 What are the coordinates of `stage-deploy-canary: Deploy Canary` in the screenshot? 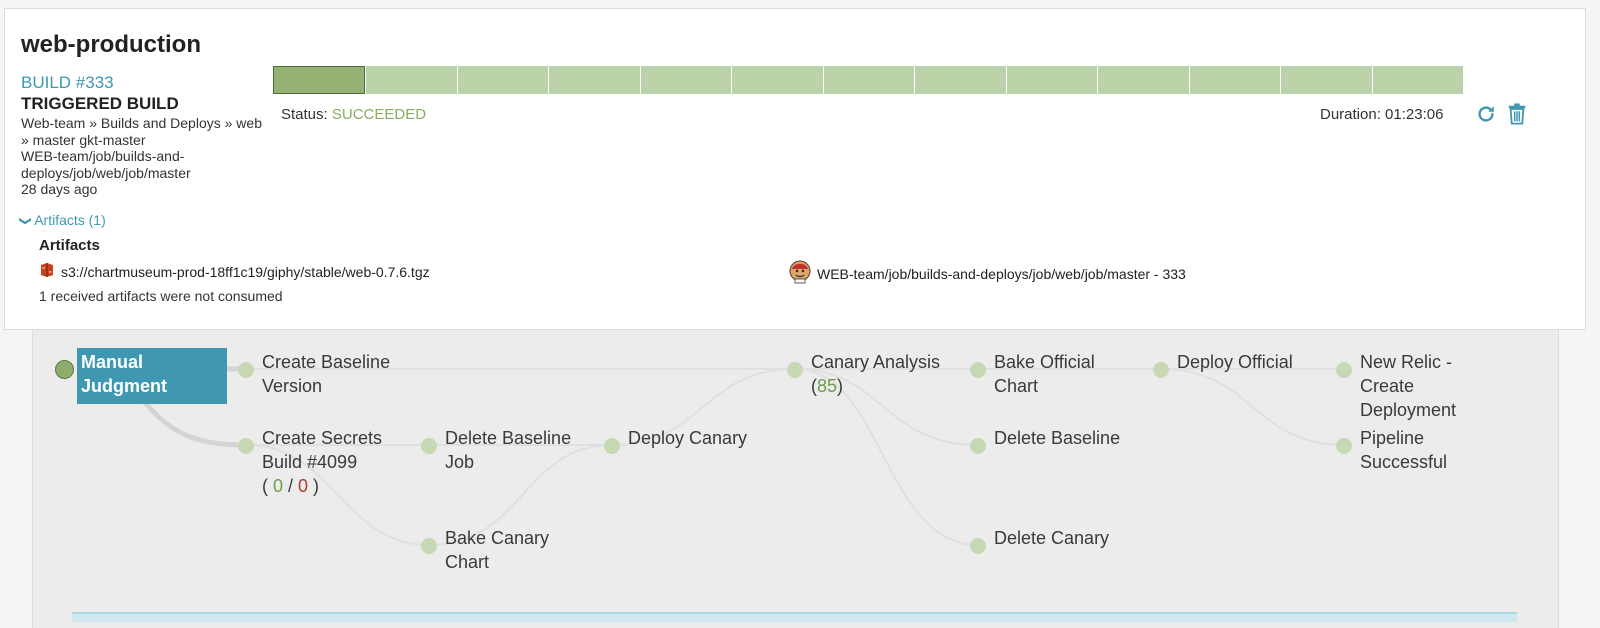 It's located at (687, 438).